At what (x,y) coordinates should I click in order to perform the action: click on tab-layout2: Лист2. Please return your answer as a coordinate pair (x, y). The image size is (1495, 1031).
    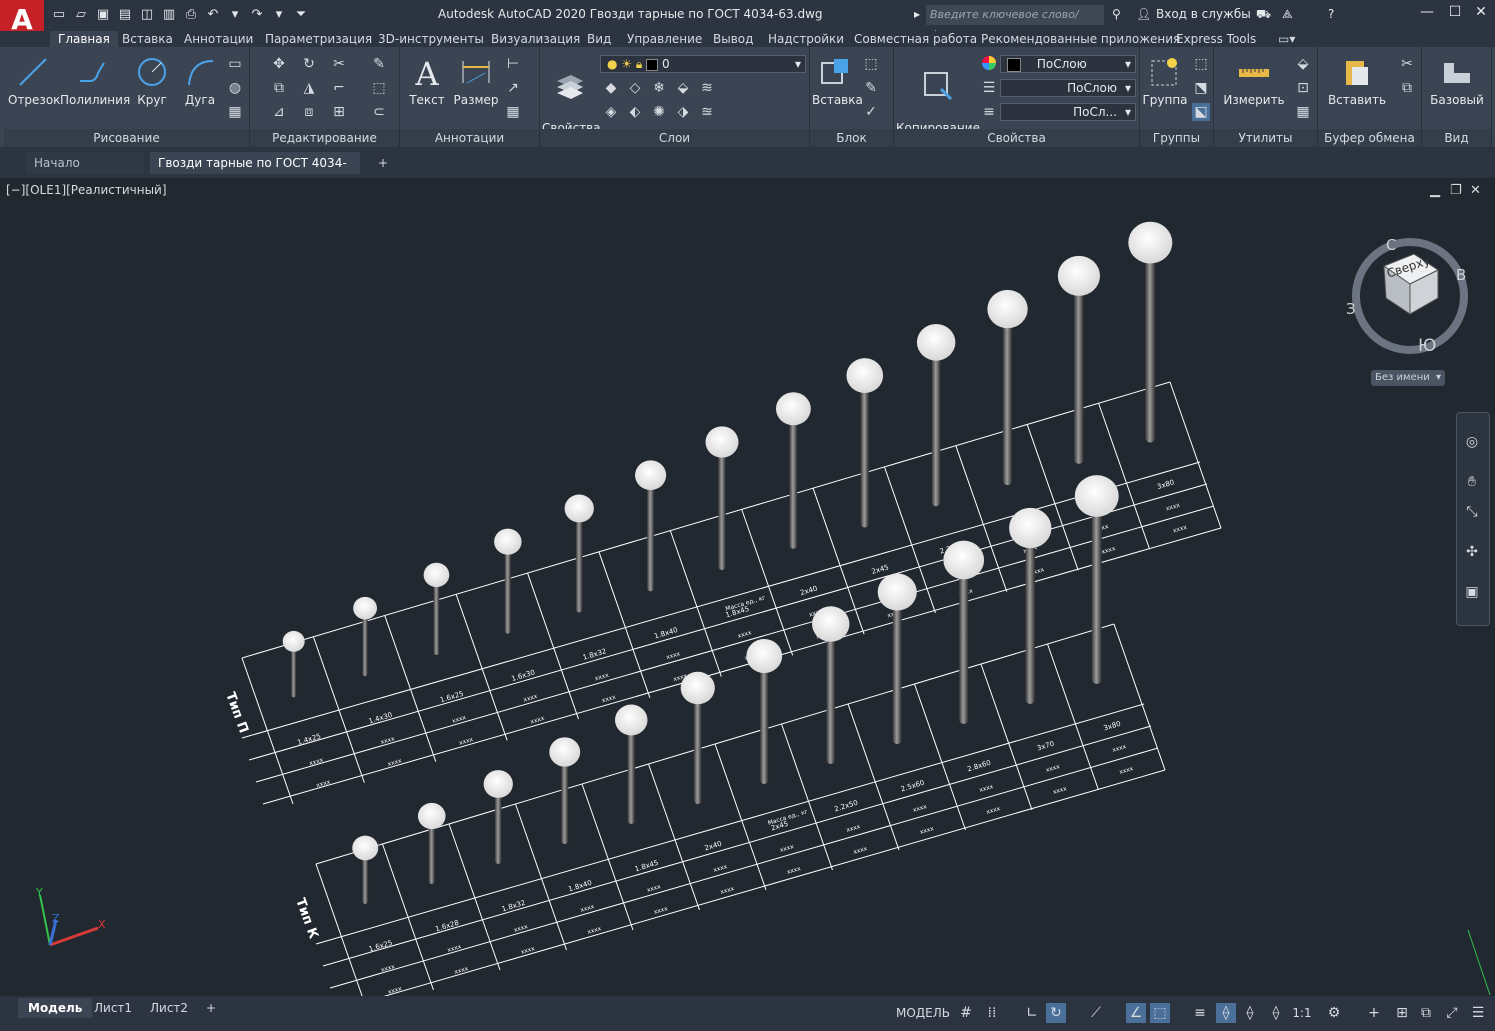
    Looking at the image, I should click on (169, 1008).